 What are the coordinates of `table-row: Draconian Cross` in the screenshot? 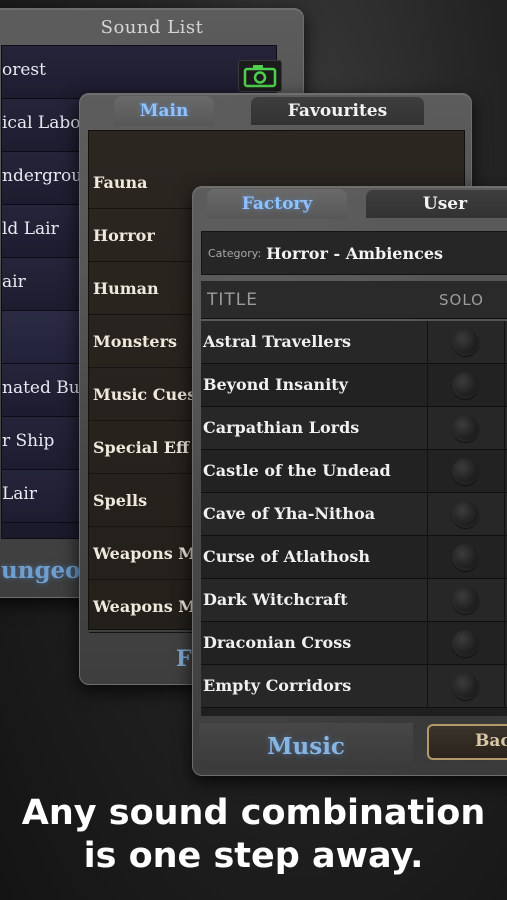 It's located at (354, 643).